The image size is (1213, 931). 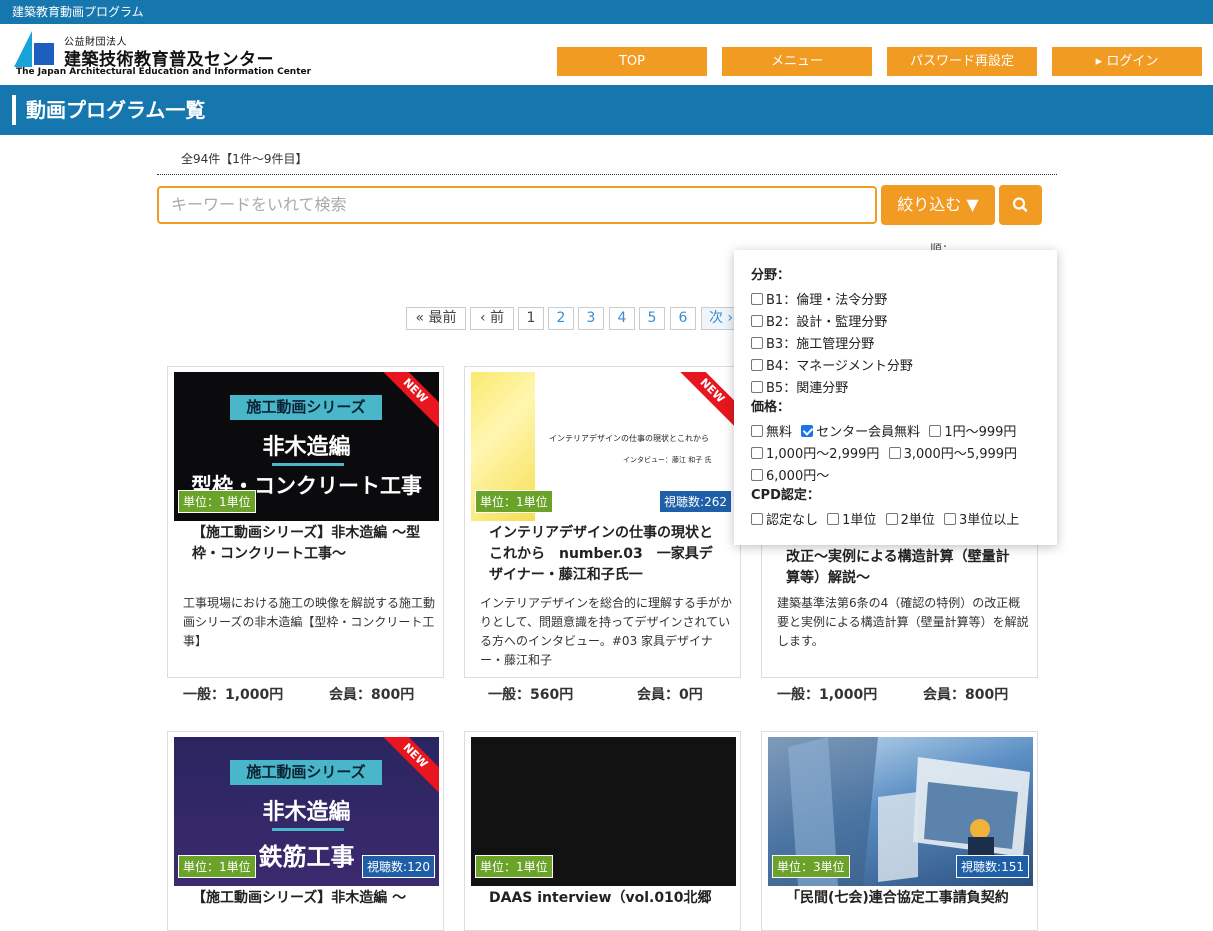 I want to click on pager-page: 5, so click(x=652, y=318).